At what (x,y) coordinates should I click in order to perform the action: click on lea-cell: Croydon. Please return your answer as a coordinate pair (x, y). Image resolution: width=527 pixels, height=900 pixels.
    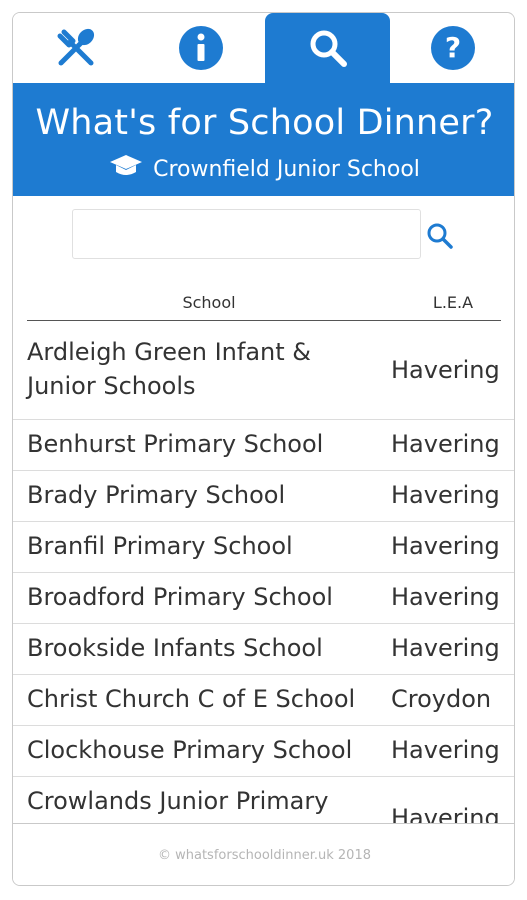
    Looking at the image, I should click on (441, 699).